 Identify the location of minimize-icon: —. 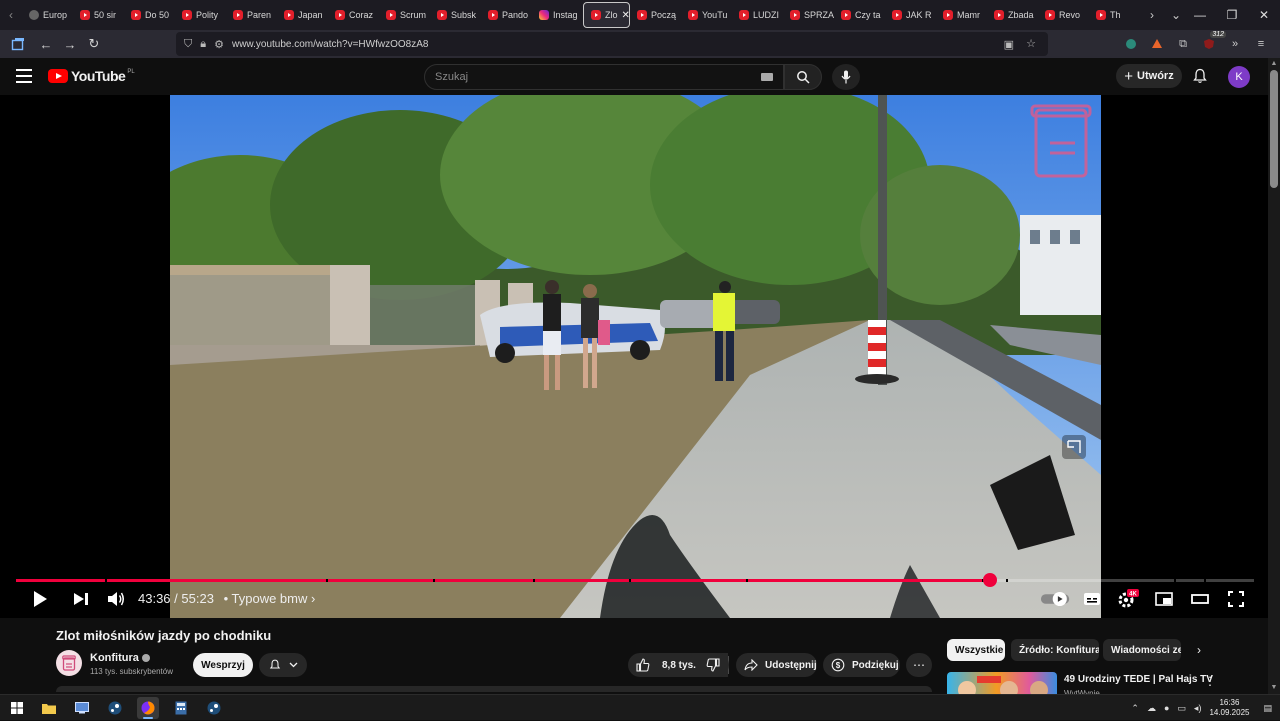
(1200, 15).